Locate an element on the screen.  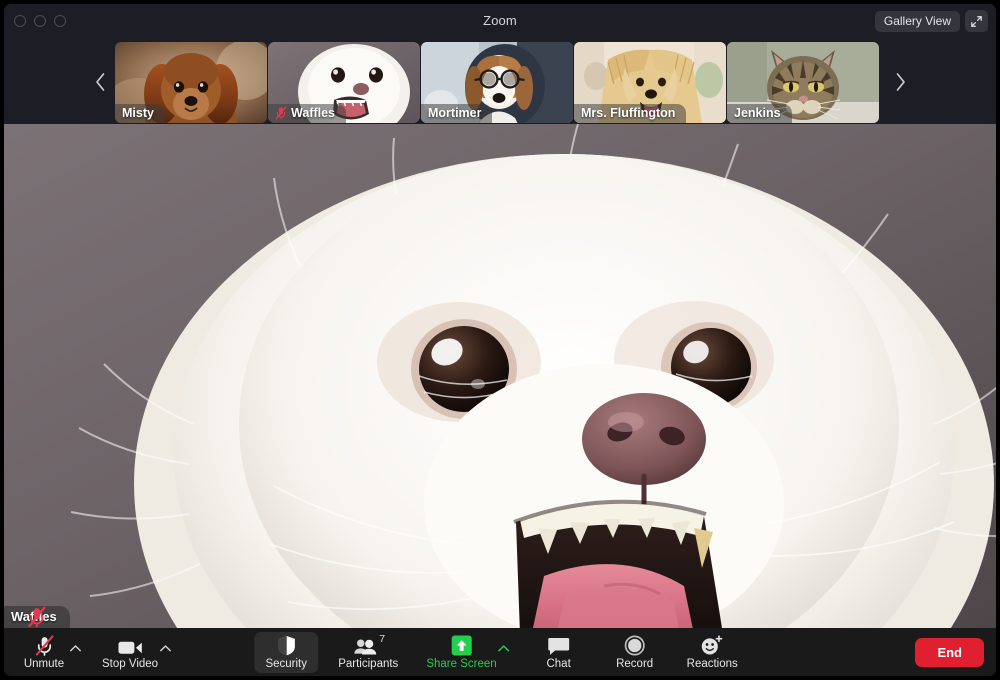
thumbnail-misty: Misty is located at coordinates (191, 82).